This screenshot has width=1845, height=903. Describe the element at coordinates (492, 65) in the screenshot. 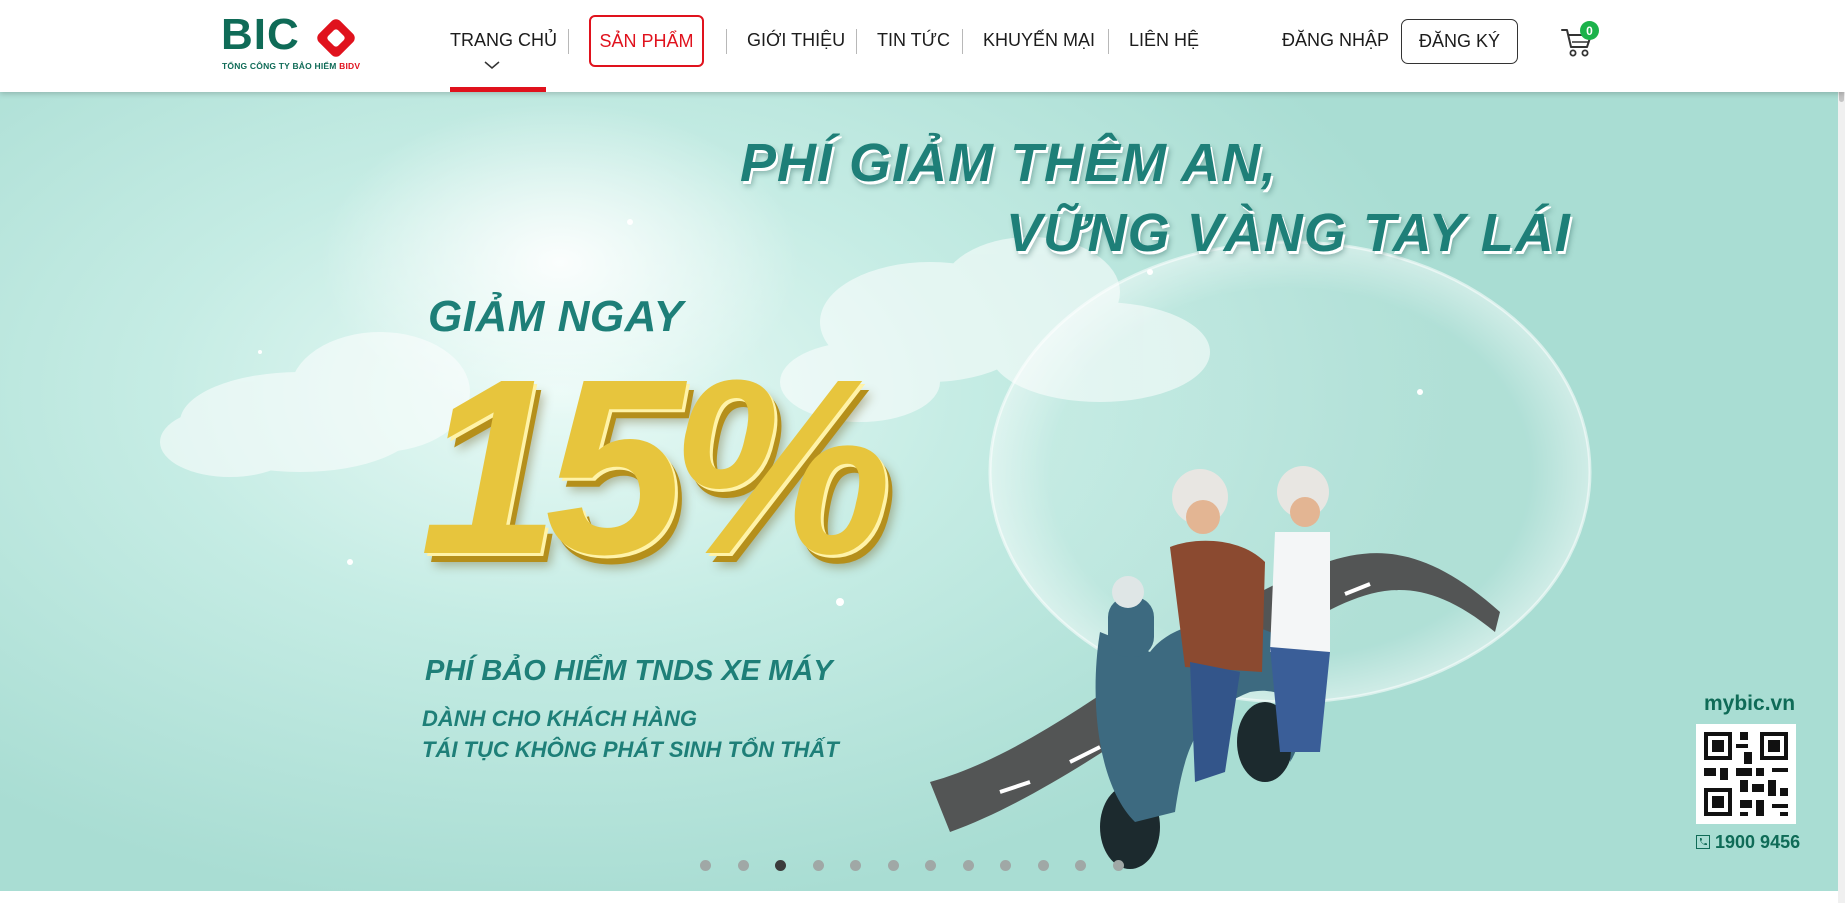

I see `chevron-down-icon` at that location.